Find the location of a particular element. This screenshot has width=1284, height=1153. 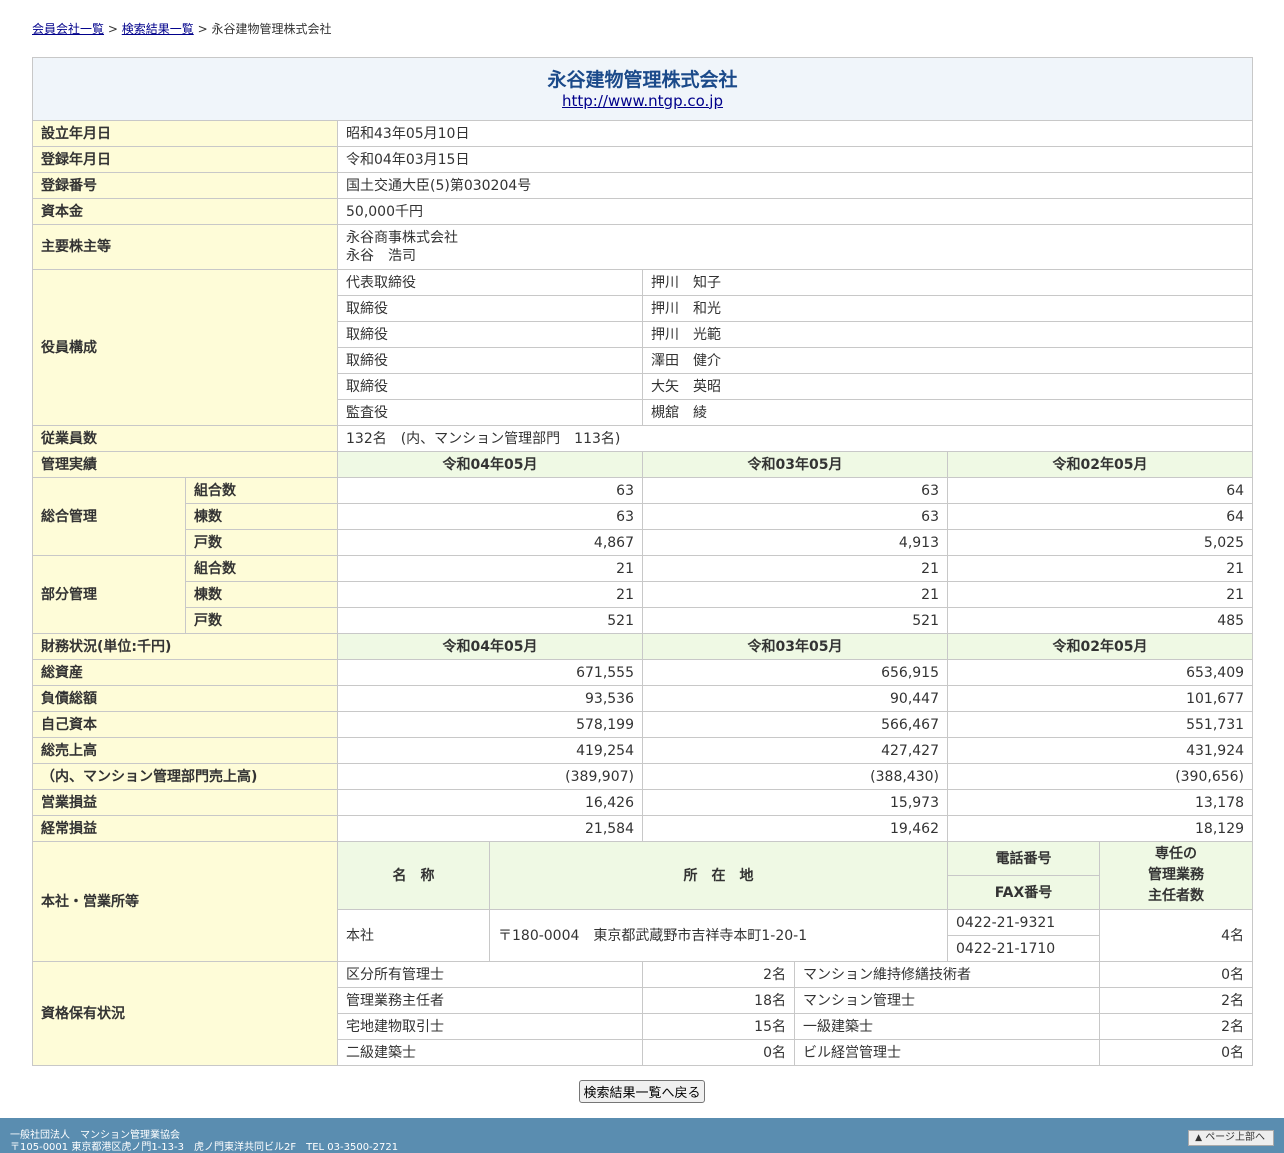

ordinary-income-value: 18,129 is located at coordinates (1100, 828).